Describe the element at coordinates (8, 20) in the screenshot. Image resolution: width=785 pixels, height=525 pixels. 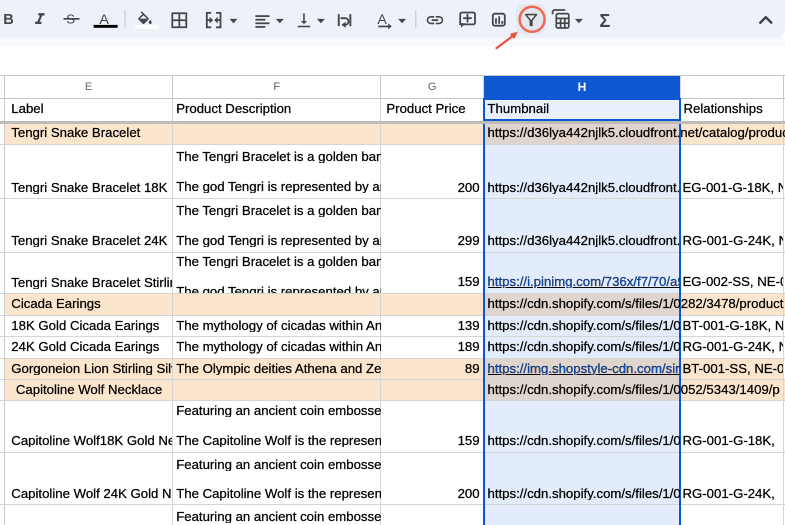
I see `svg-text: B` at that location.